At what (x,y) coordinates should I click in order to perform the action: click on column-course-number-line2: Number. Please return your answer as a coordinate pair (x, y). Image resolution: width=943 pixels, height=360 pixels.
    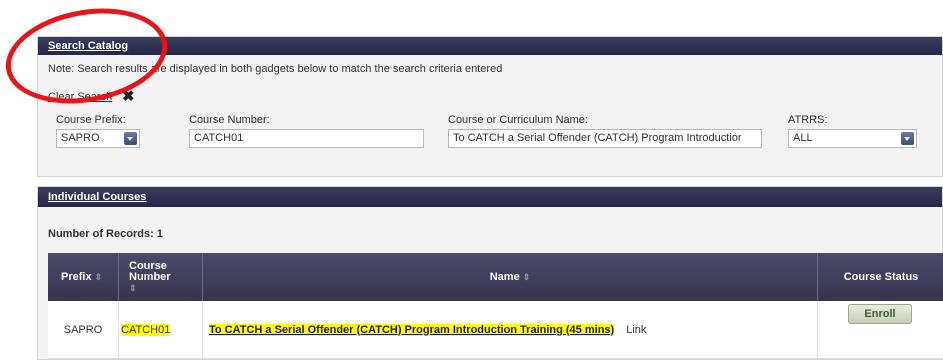
    Looking at the image, I should click on (150, 276).